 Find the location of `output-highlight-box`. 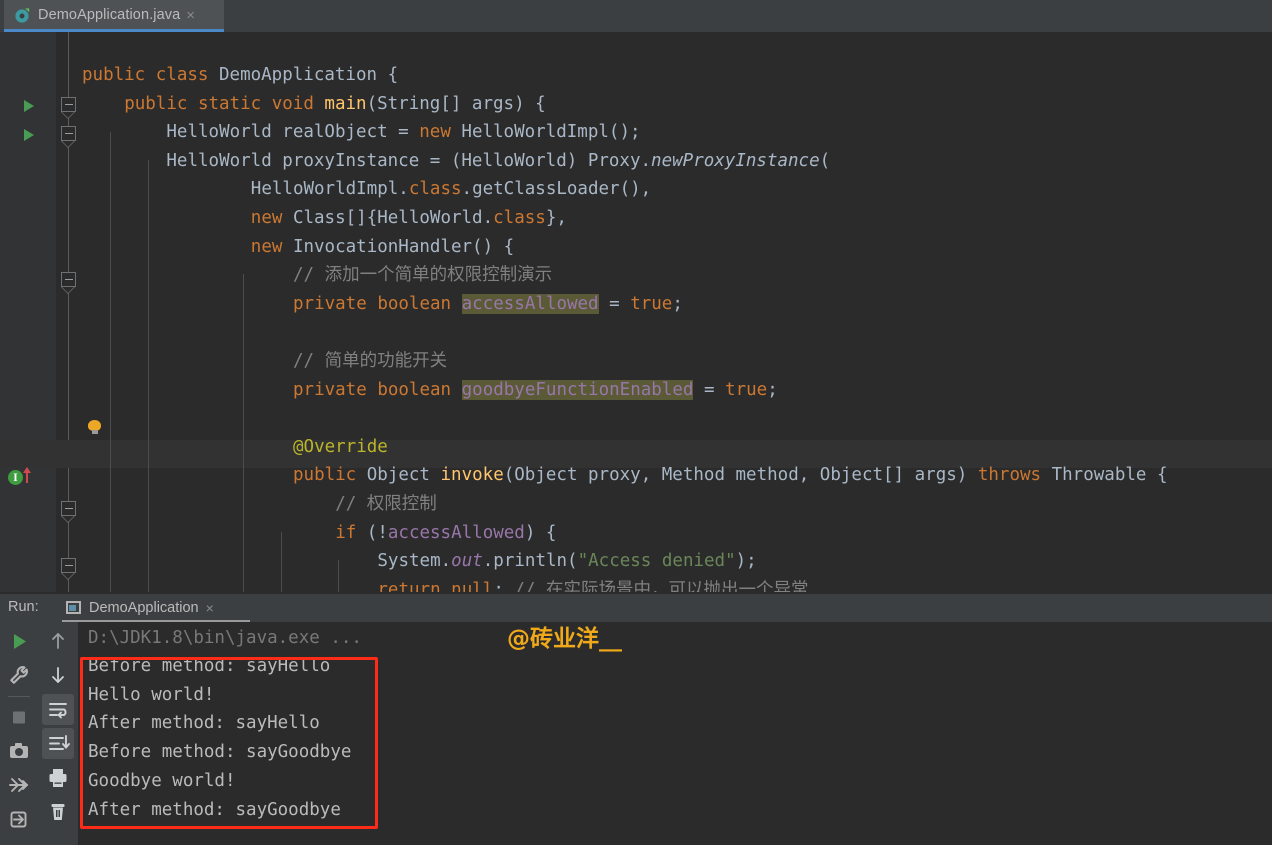

output-highlight-box is located at coordinates (229, 743).